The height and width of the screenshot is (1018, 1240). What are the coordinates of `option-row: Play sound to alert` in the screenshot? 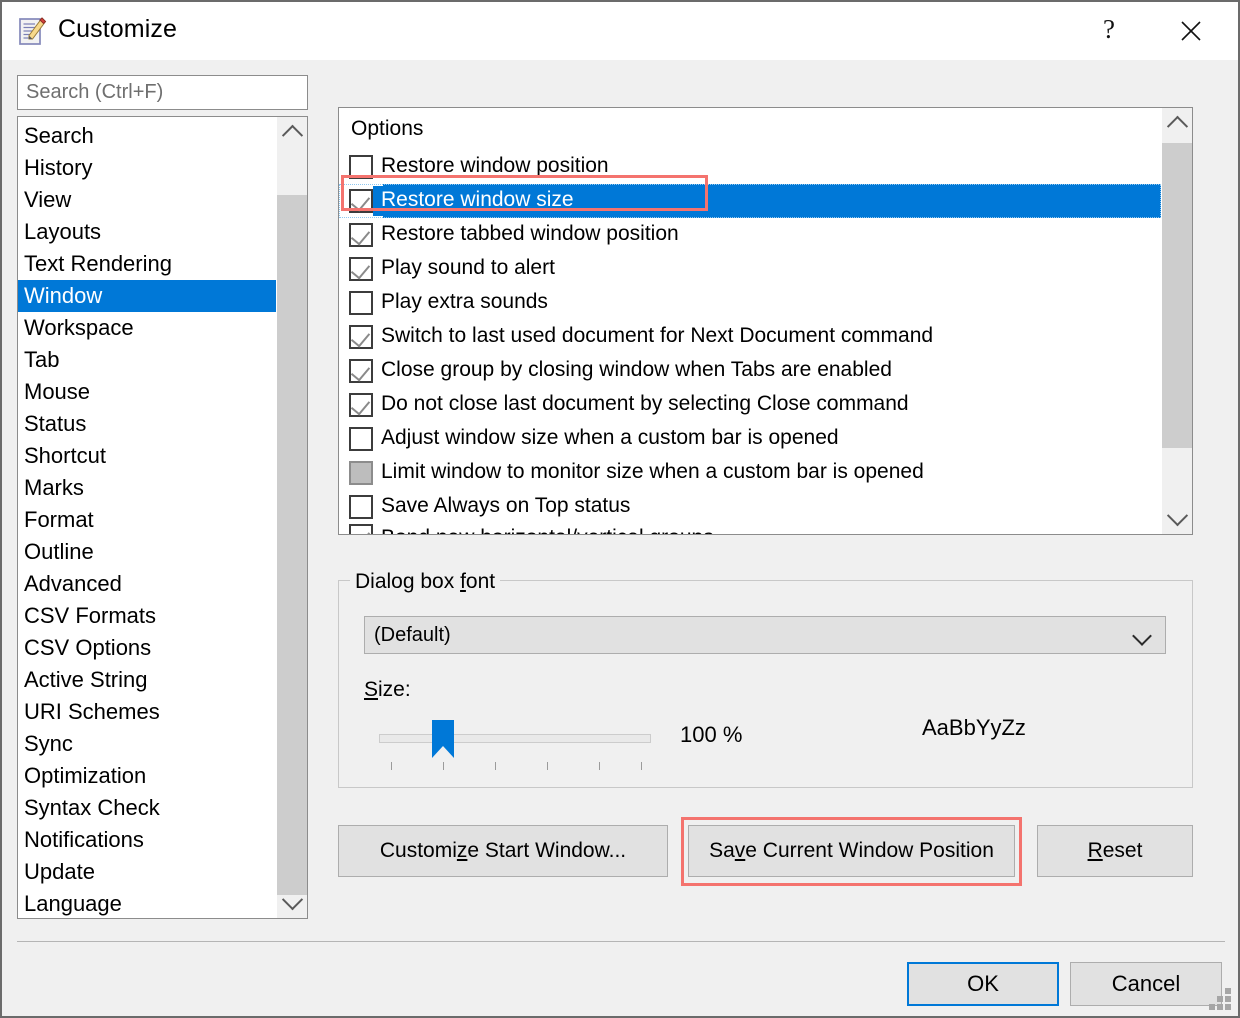 It's located at (750, 269).